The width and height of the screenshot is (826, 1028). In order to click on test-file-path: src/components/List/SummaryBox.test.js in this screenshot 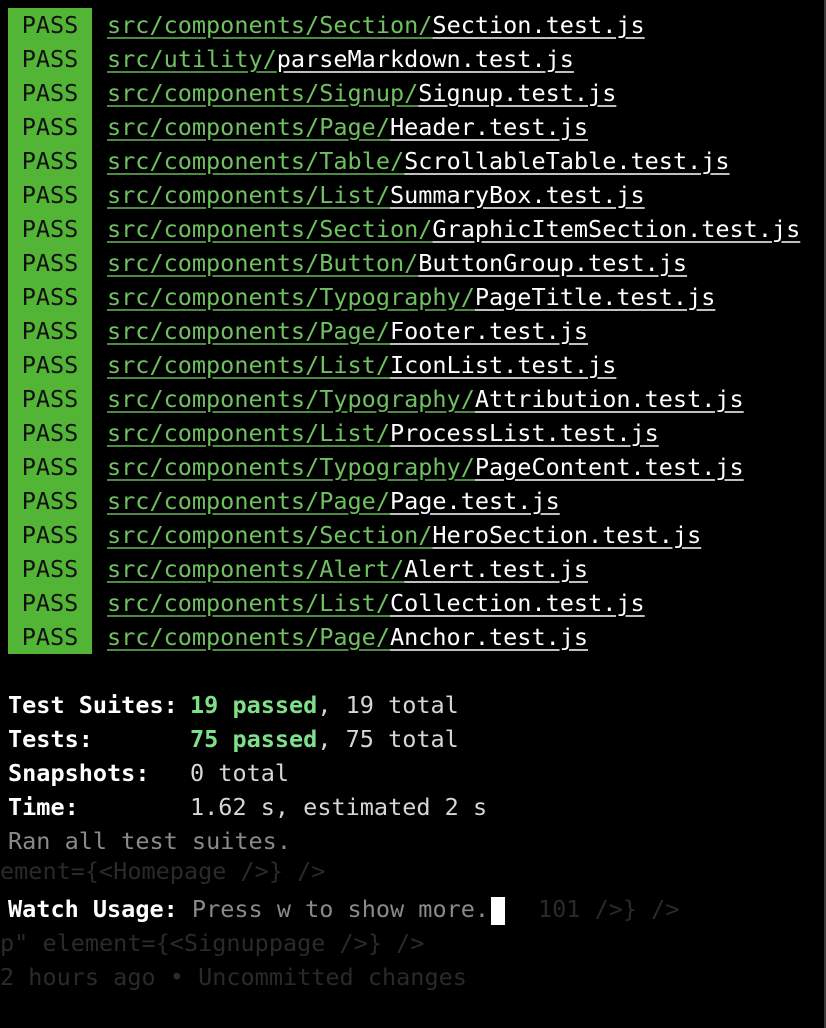, I will do `click(376, 195)`.